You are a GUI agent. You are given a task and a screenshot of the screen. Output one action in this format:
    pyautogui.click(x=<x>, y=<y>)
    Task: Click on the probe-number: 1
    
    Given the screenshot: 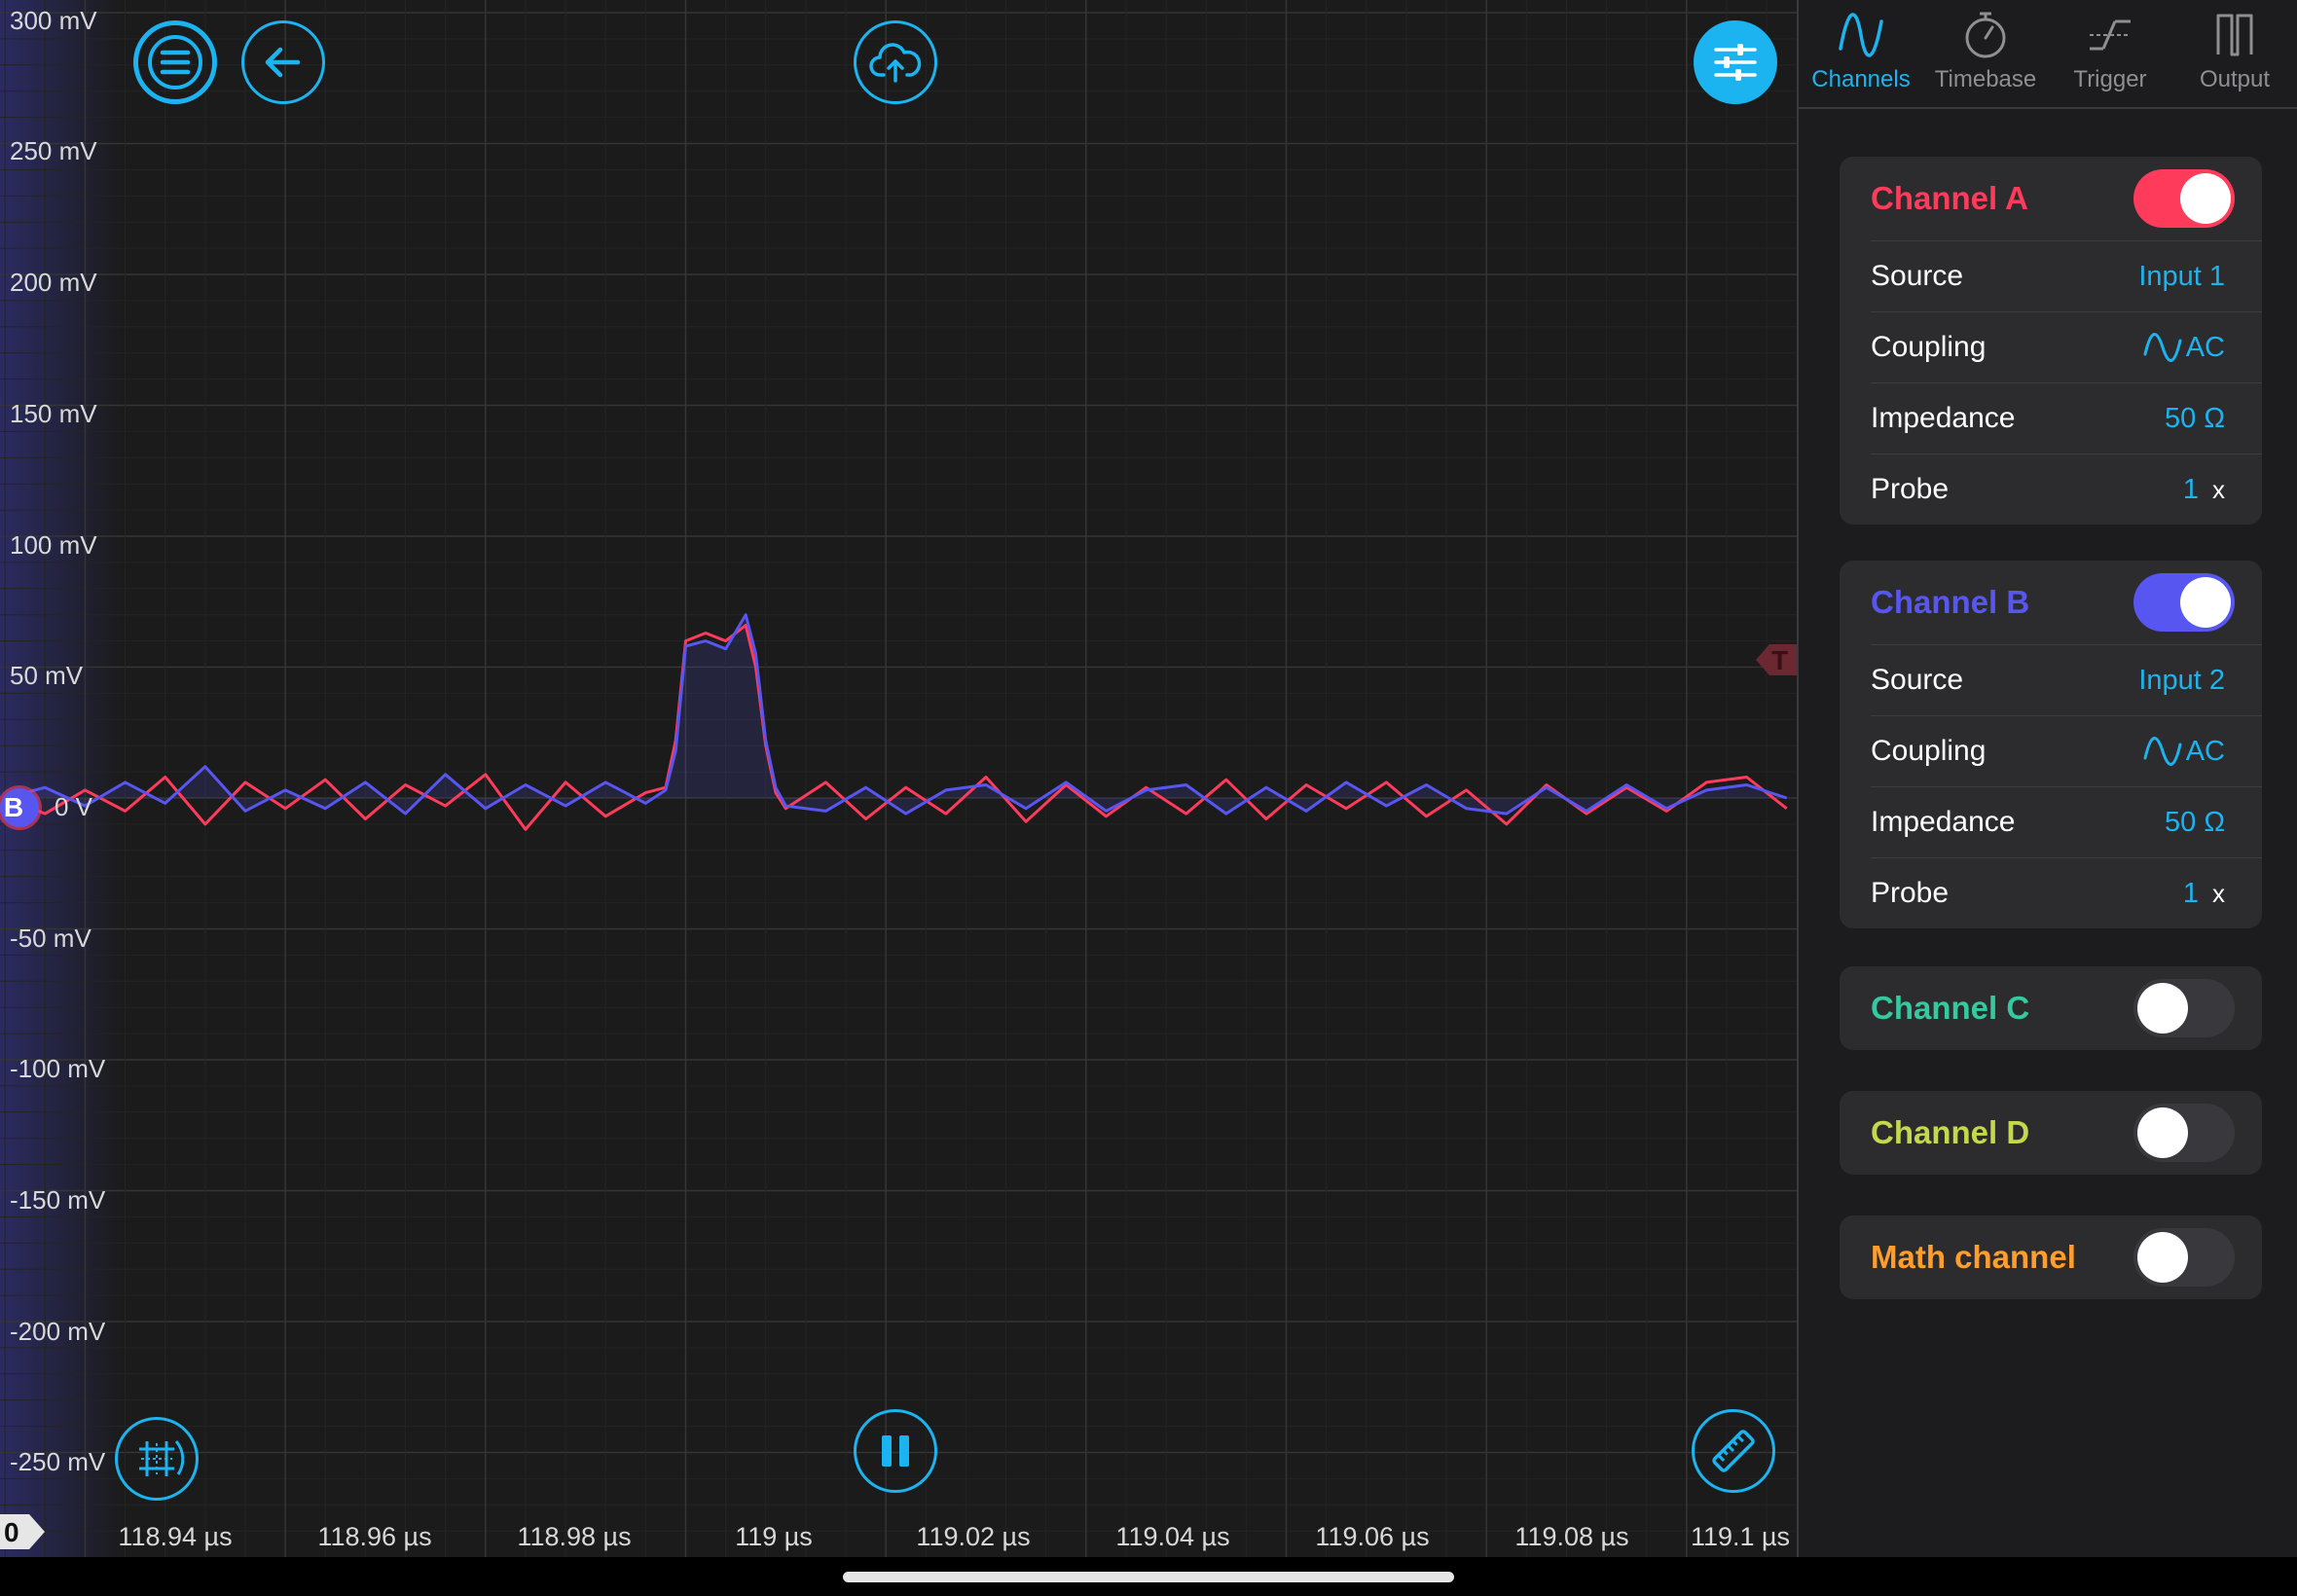 What is the action you would take?
    pyautogui.click(x=2191, y=489)
    